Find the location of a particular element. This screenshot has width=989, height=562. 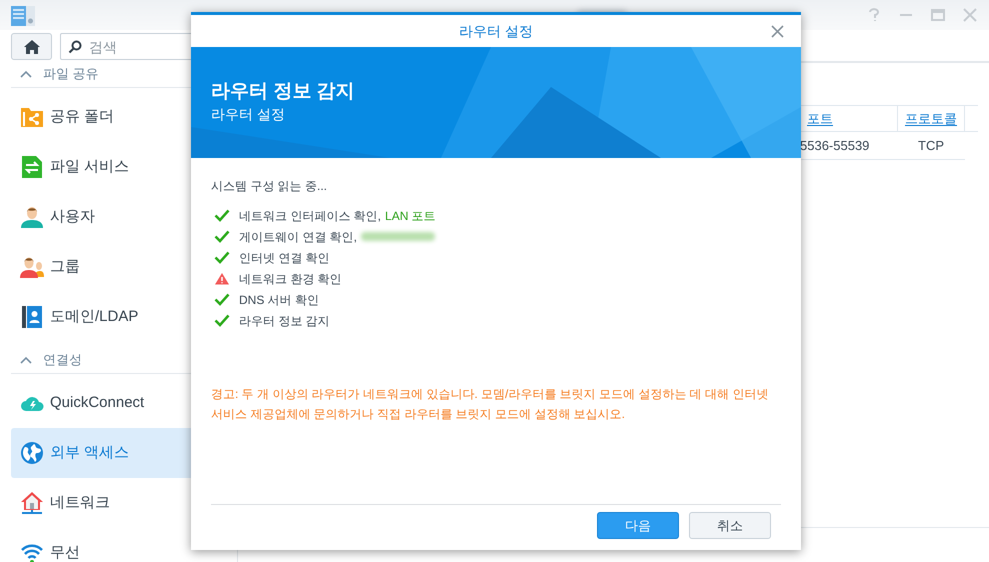

app-icon is located at coordinates (23, 16).